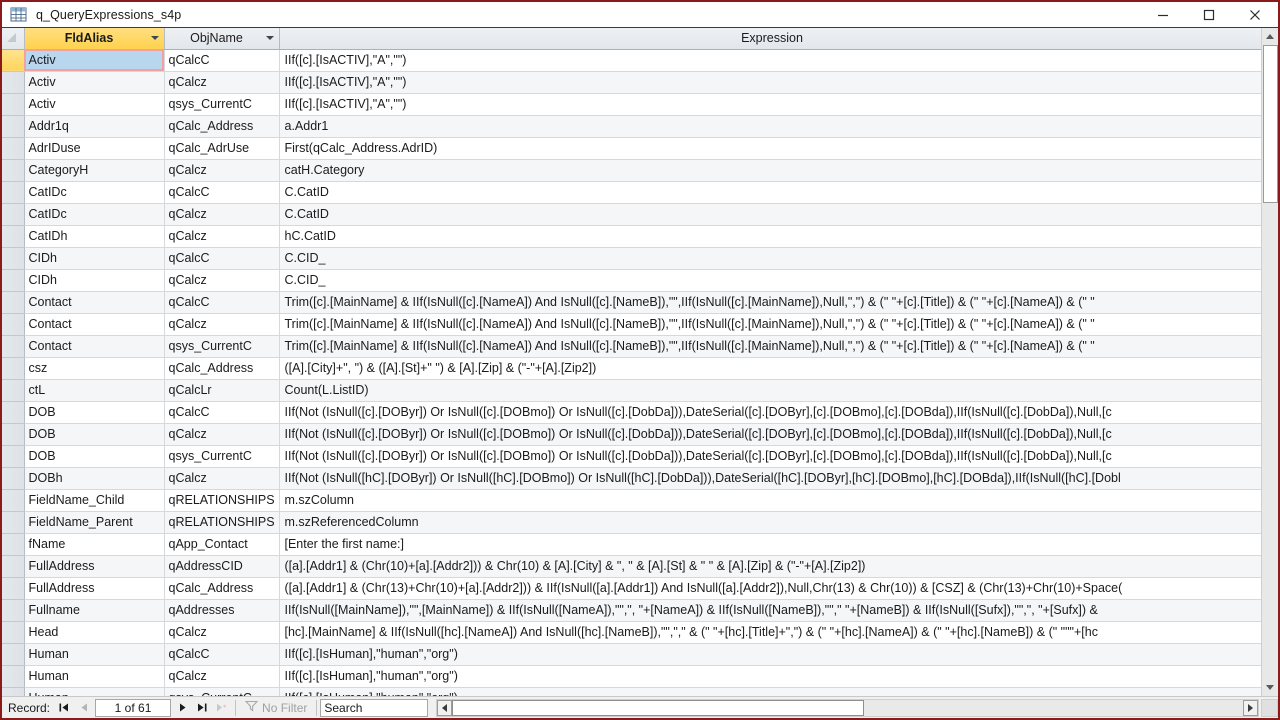 The image size is (1280, 720). I want to click on cell-fldalias: FieldName_Child, so click(94, 500).